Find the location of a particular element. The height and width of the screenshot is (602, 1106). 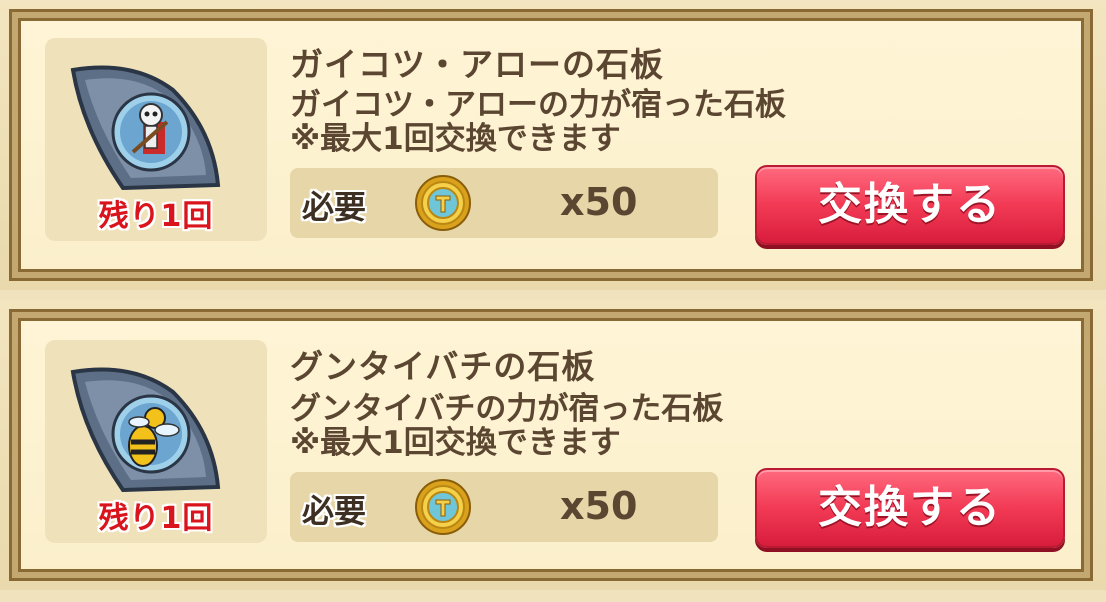

skeleton-archer-stone-tablet-icon is located at coordinates (145, 128).